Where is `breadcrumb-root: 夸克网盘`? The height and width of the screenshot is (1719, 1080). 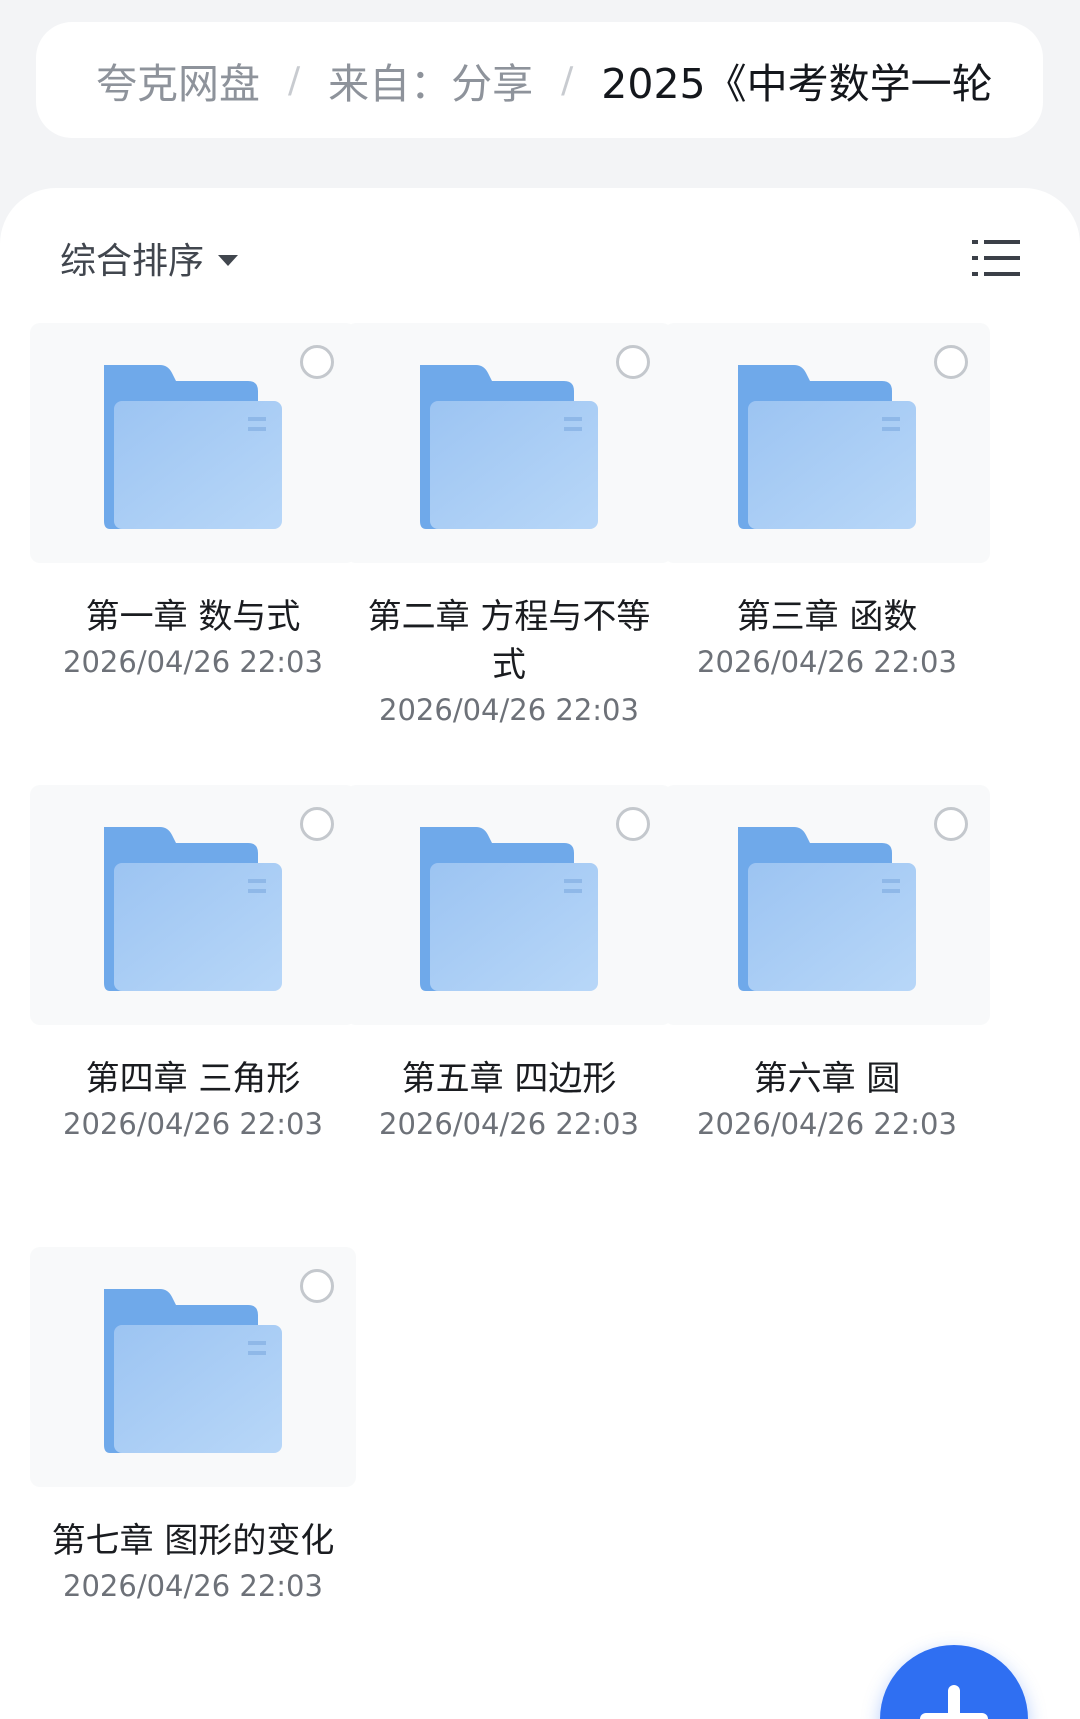
breadcrumb-root: 夸克网盘 is located at coordinates (178, 80).